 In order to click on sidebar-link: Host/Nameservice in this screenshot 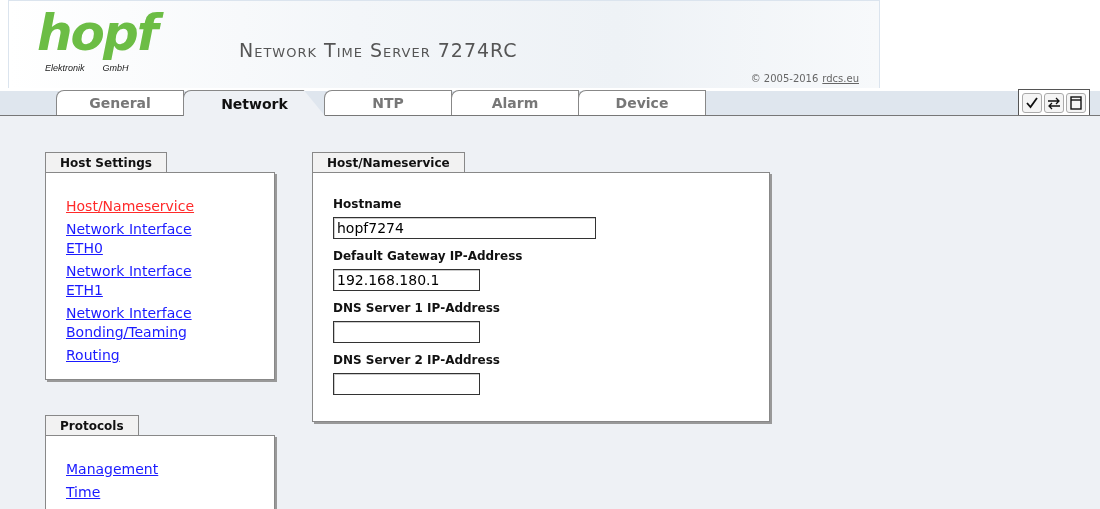, I will do `click(141, 206)`.